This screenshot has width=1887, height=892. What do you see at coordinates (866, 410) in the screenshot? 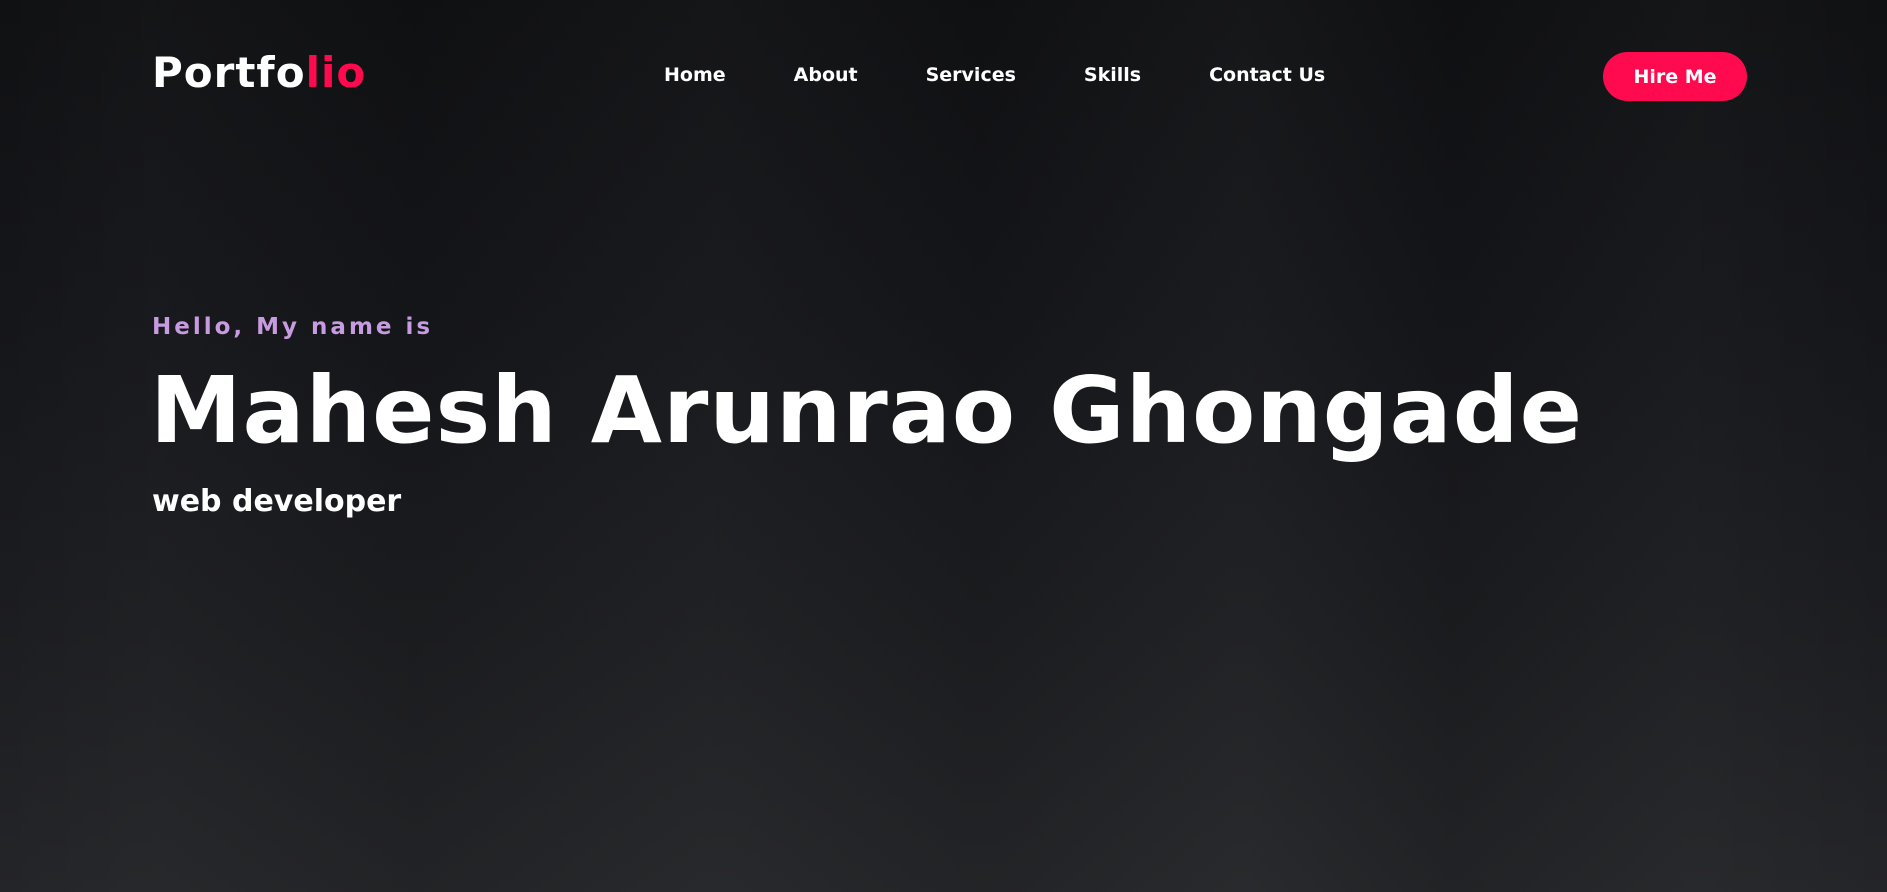
I see `hero-name: Mahesh Arunrao Ghongade` at bounding box center [866, 410].